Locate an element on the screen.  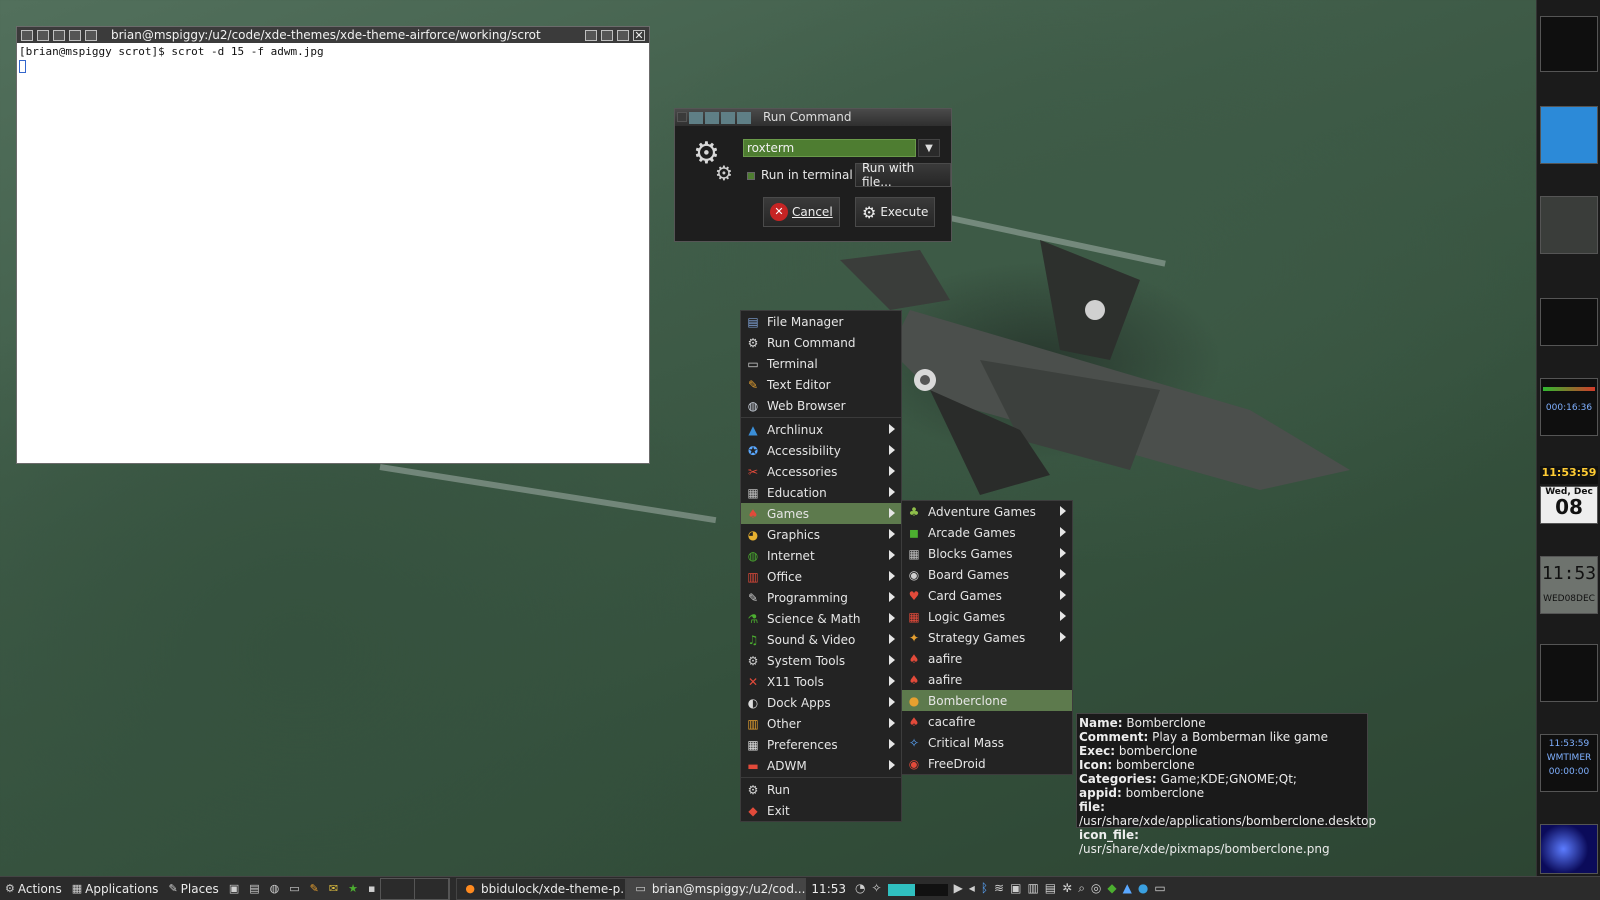
launcher-text: ▤ is located at coordinates (254, 888).